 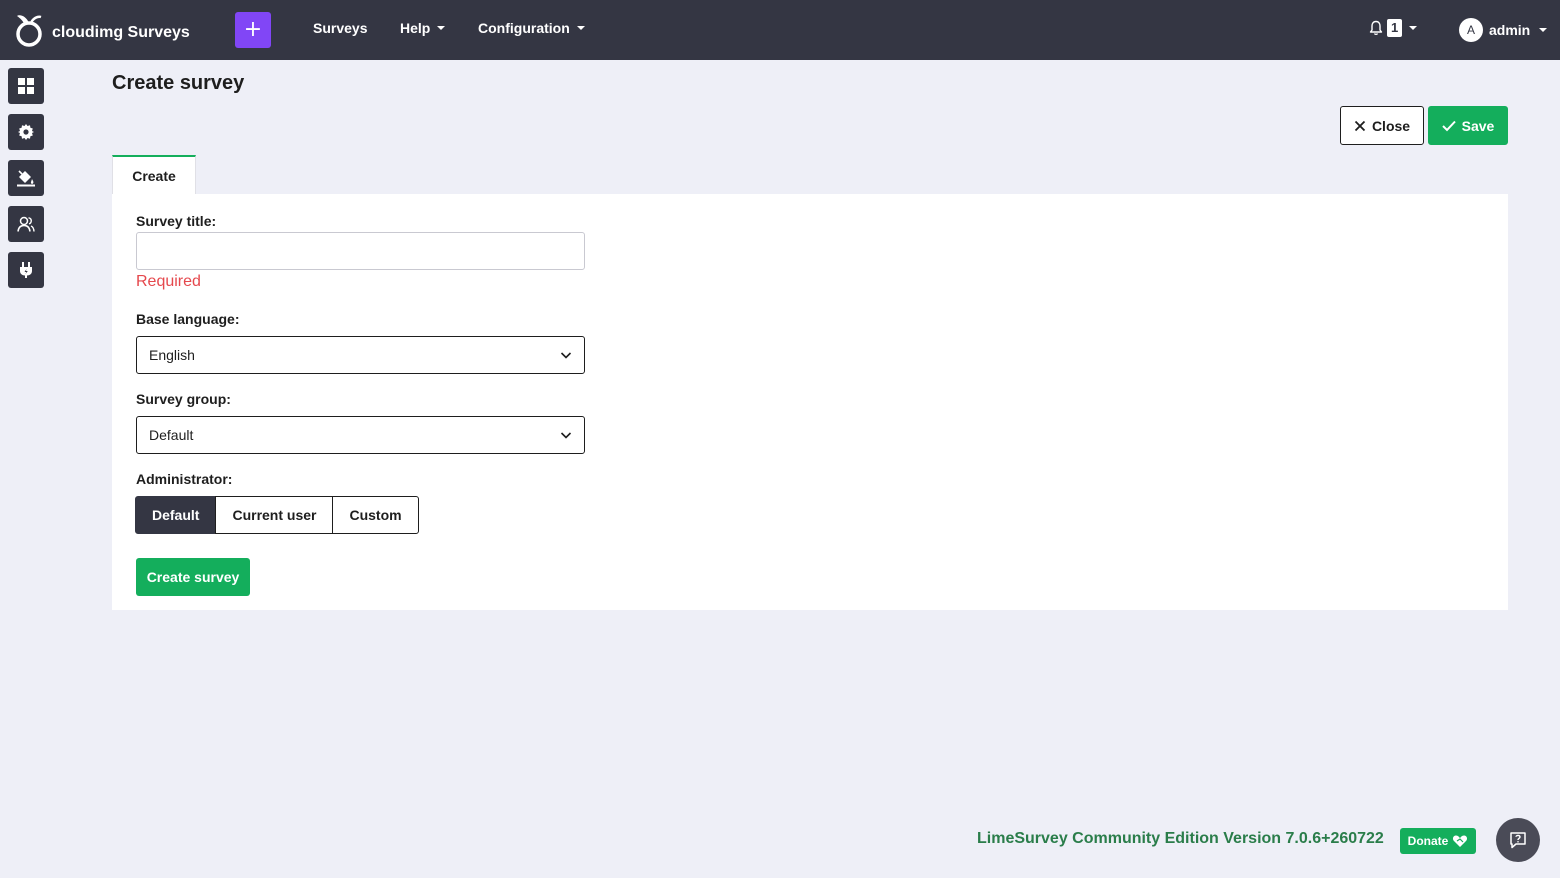 What do you see at coordinates (253, 30) in the screenshot?
I see `create-new-button: +` at bounding box center [253, 30].